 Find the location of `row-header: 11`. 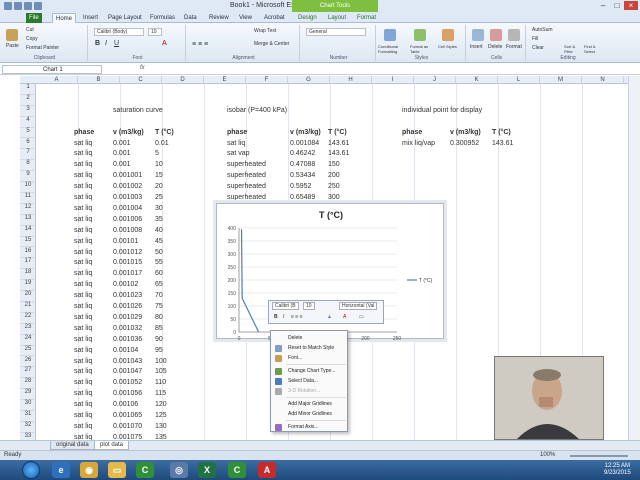

row-header: 11 is located at coordinates (28, 198).